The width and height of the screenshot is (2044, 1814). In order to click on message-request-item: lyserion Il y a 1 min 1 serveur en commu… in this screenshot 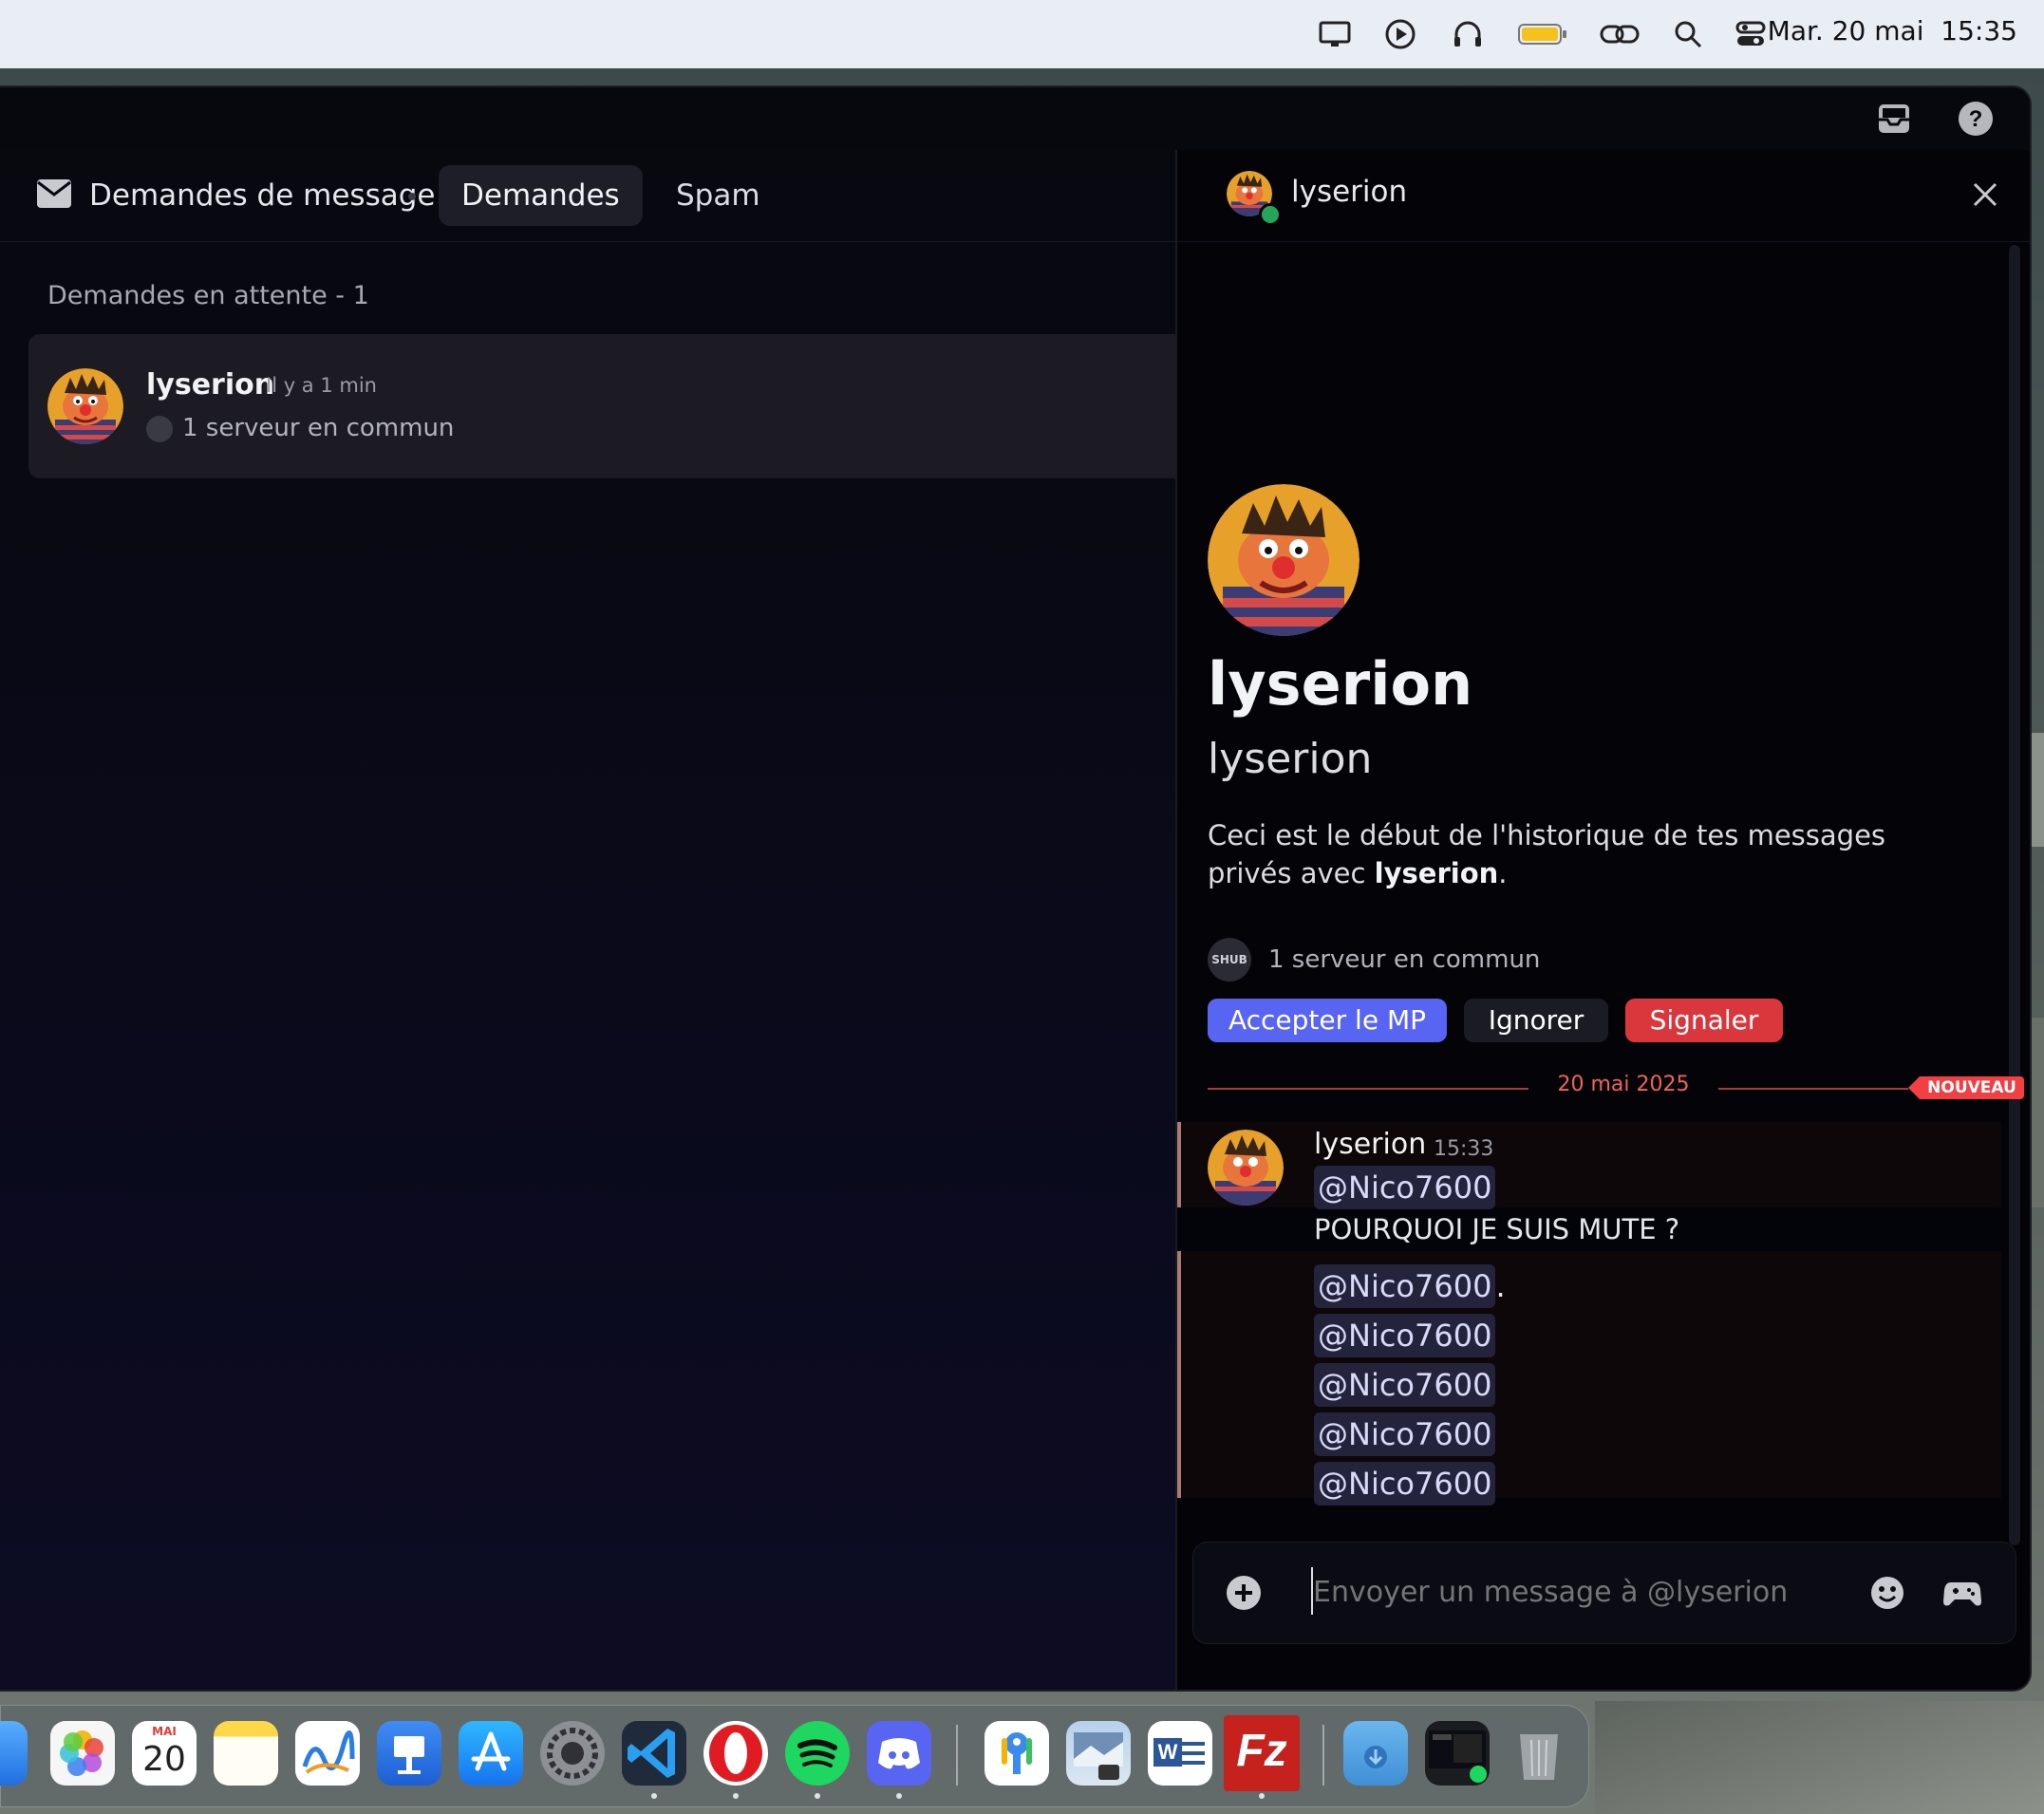, I will do `click(601, 406)`.